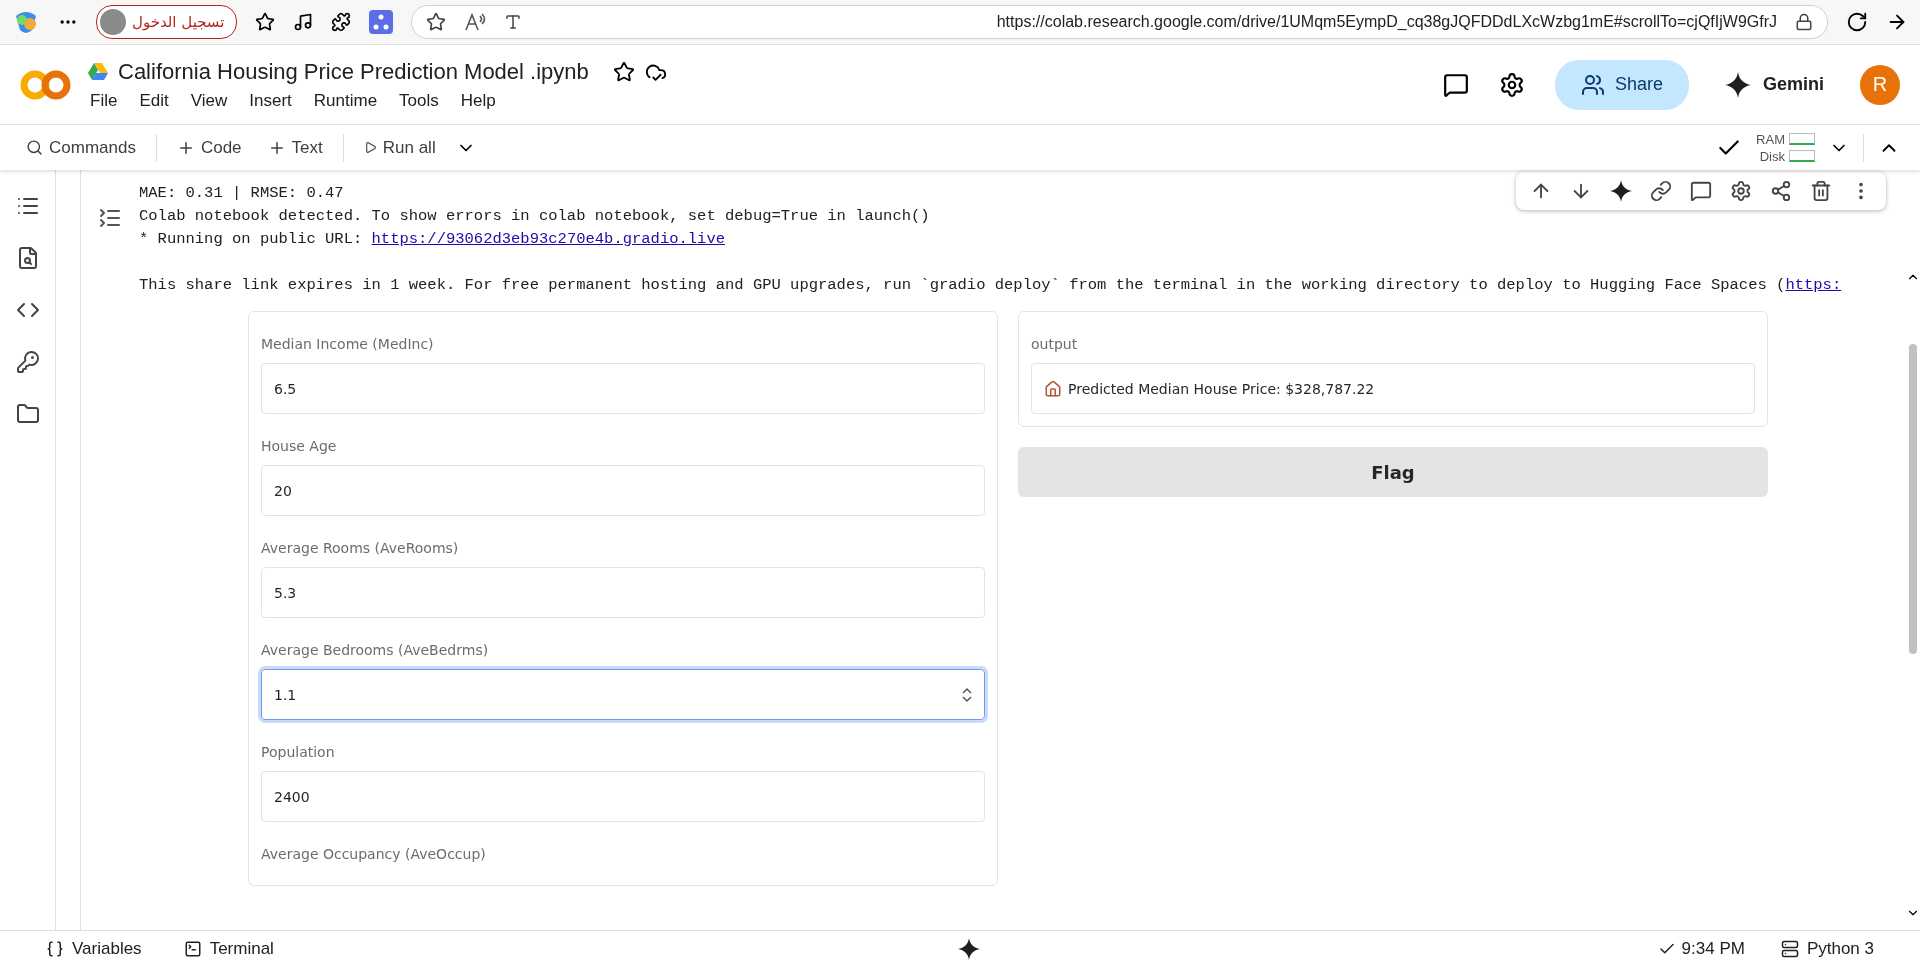 This screenshot has height=967, width=1920. I want to click on server-icon, so click(1789, 949).